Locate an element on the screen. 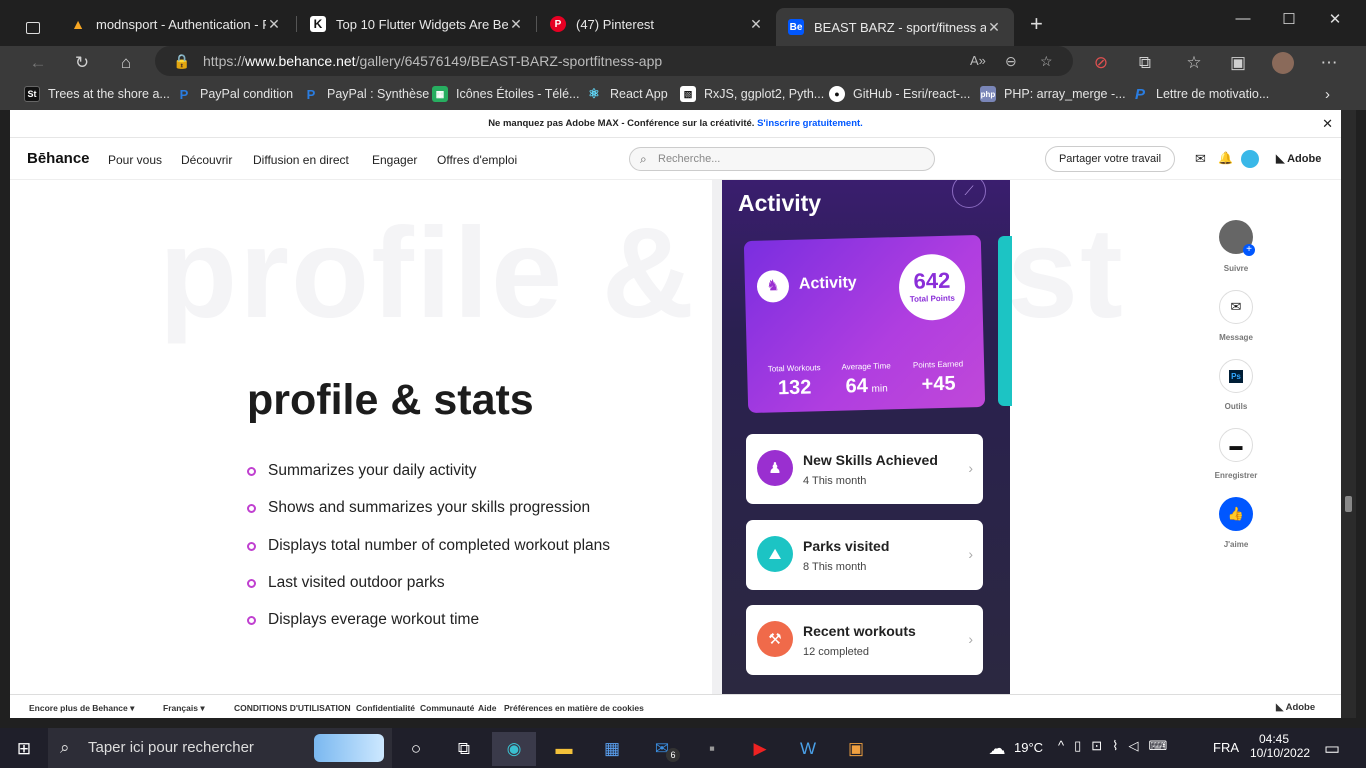  footer-link: Confidentialité is located at coordinates (385, 708).